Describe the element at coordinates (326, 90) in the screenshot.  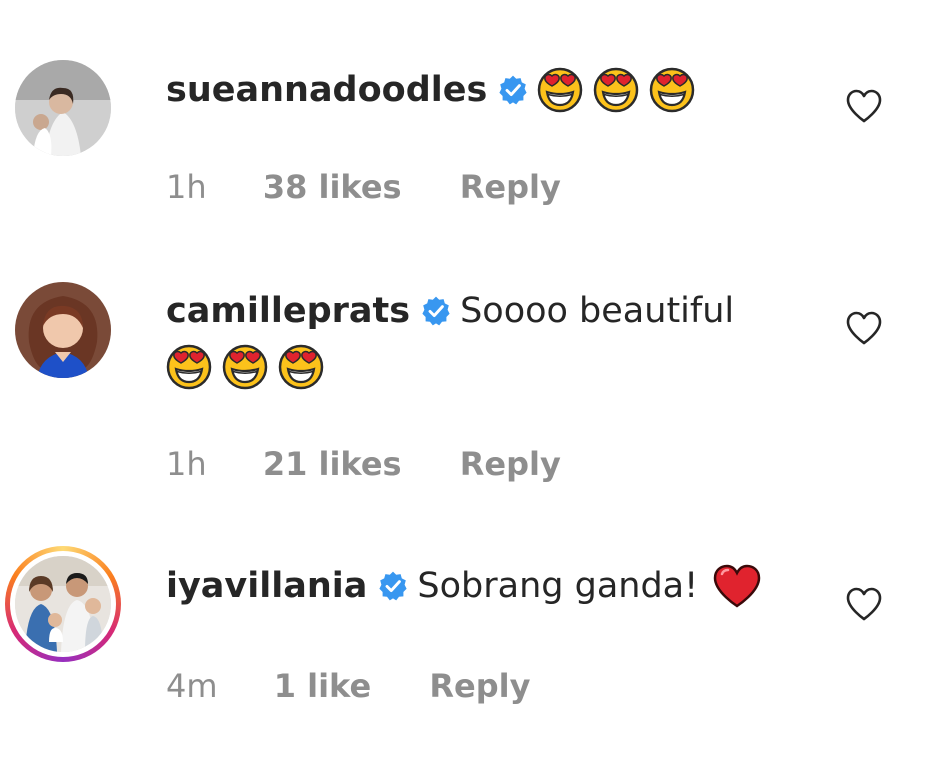
I see `username: sueannadoodles` at that location.